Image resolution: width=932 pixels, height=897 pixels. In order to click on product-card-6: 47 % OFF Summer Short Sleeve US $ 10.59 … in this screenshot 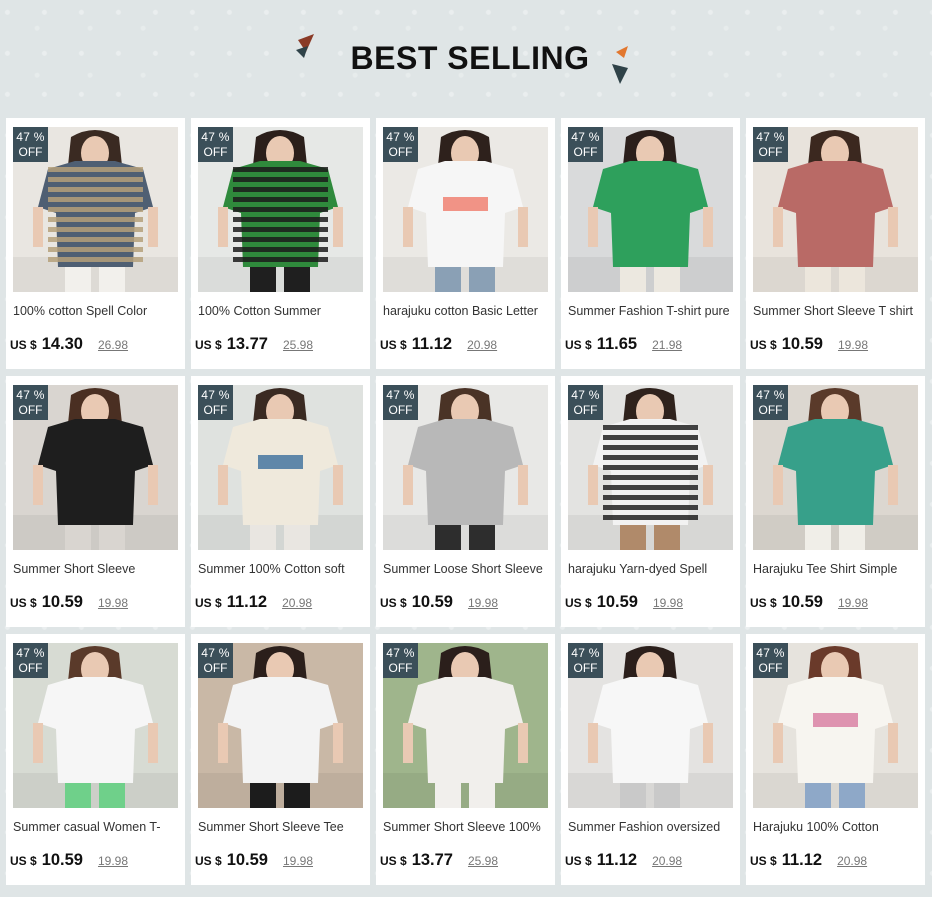, I will do `click(95, 501)`.